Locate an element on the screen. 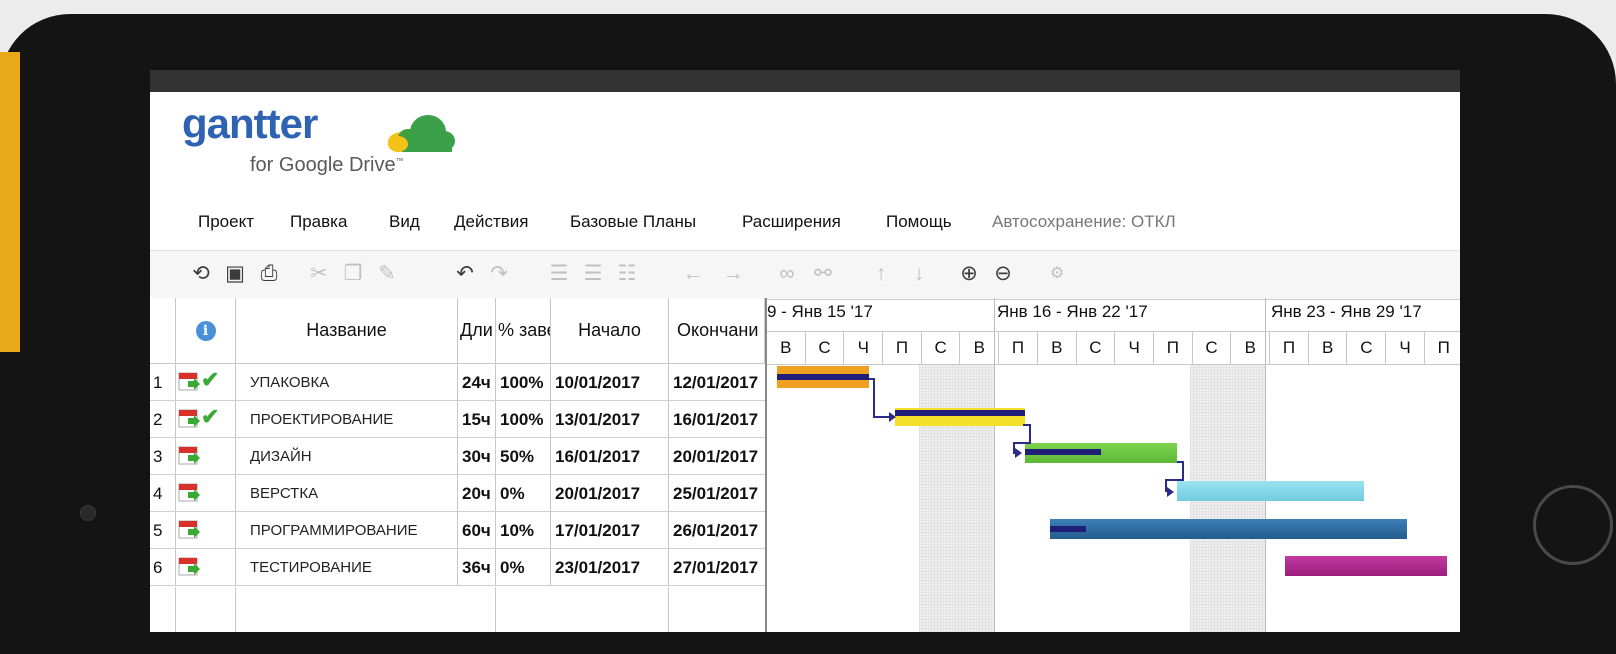 The image size is (1616, 654). task-start: 20/01/2017 is located at coordinates (610, 493).